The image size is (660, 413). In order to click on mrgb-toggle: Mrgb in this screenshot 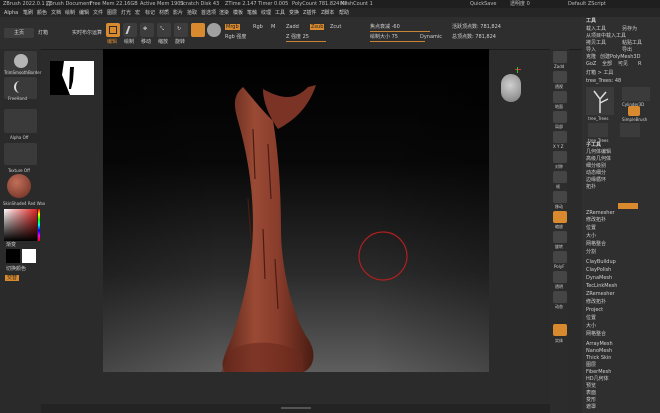, I will do `click(232, 27)`.